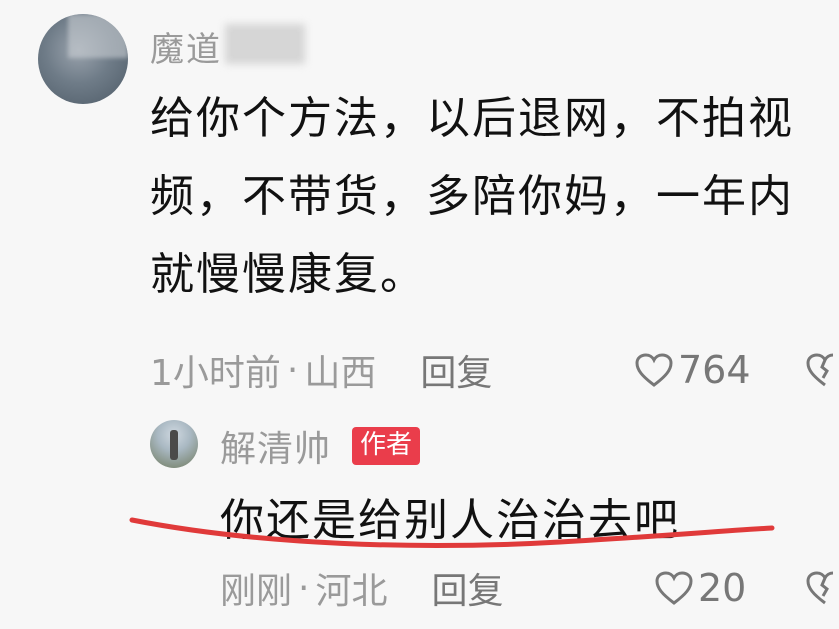  I want to click on commenter-avatar, so click(83, 59).